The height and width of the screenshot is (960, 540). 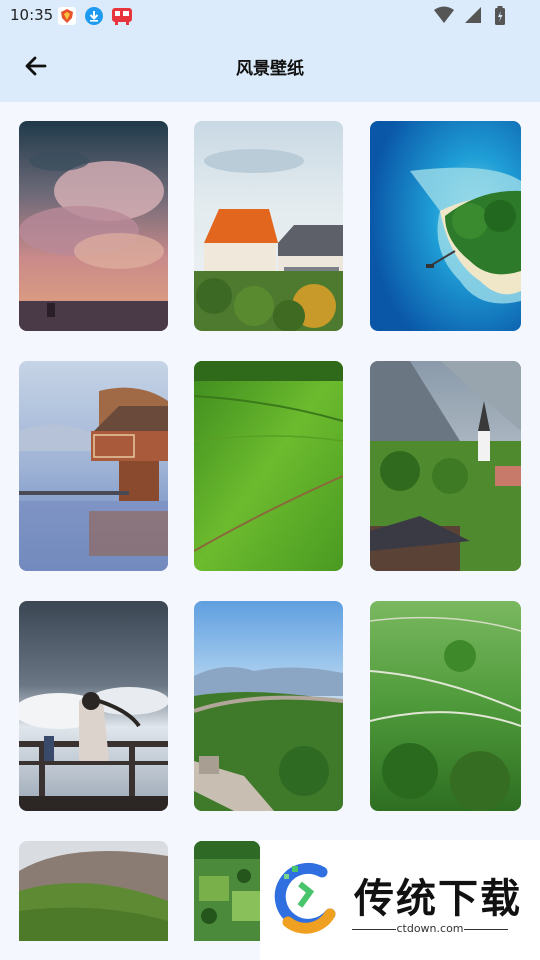 I want to click on watermark: 传统下载 ctdown.com, so click(x=400, y=900).